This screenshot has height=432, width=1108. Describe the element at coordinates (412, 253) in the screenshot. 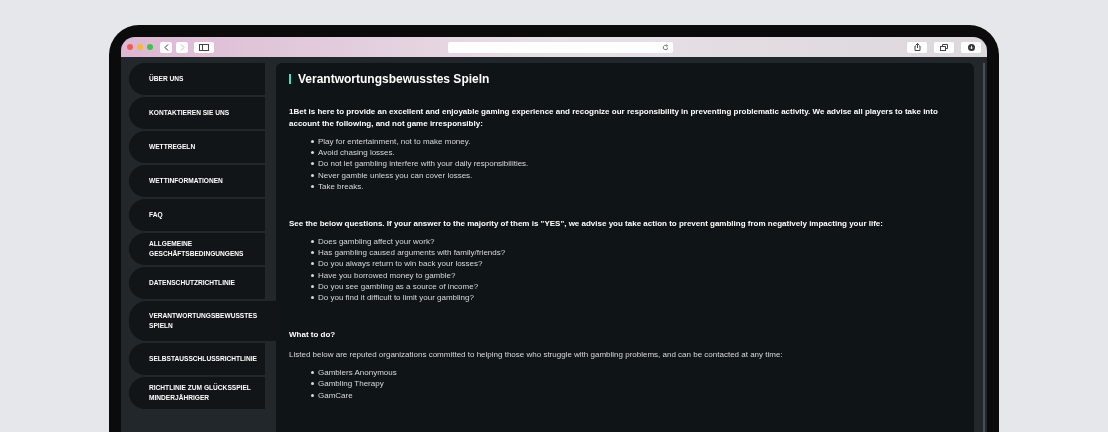

I see `list-item: Has gambling caused arguments with family/friends?` at that location.